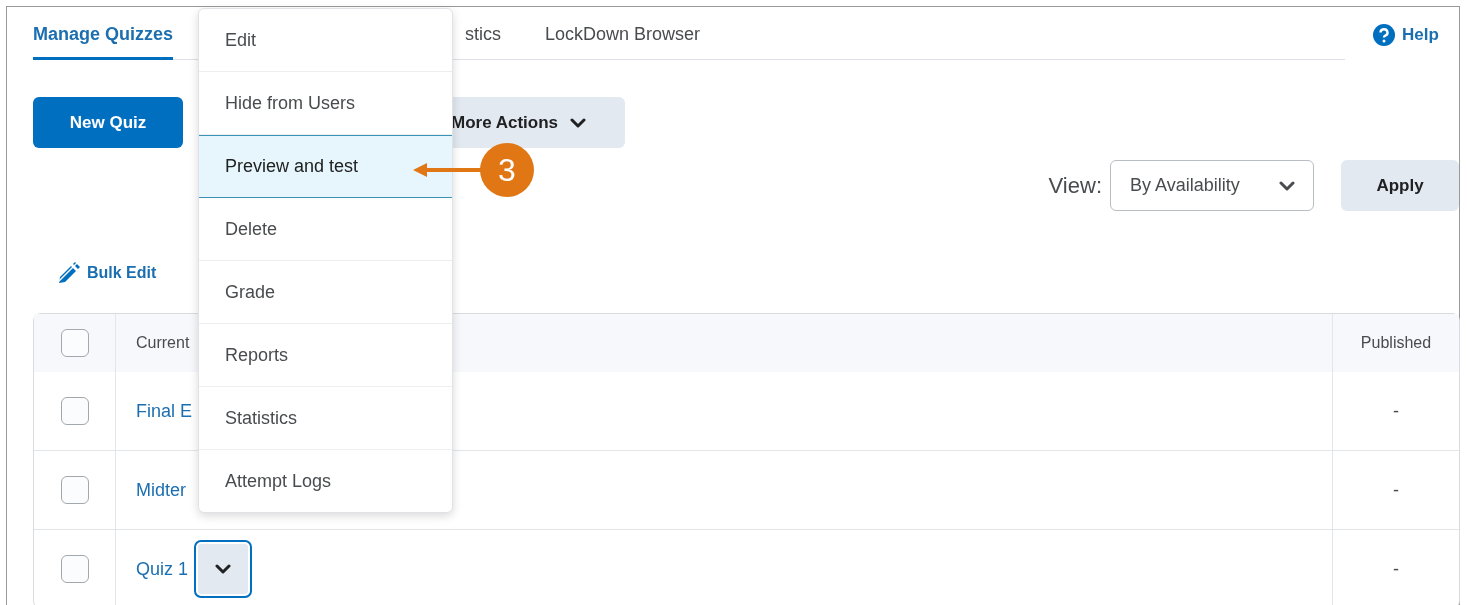 This screenshot has height=605, width=1467. I want to click on apply-button: Apply, so click(1400, 185).